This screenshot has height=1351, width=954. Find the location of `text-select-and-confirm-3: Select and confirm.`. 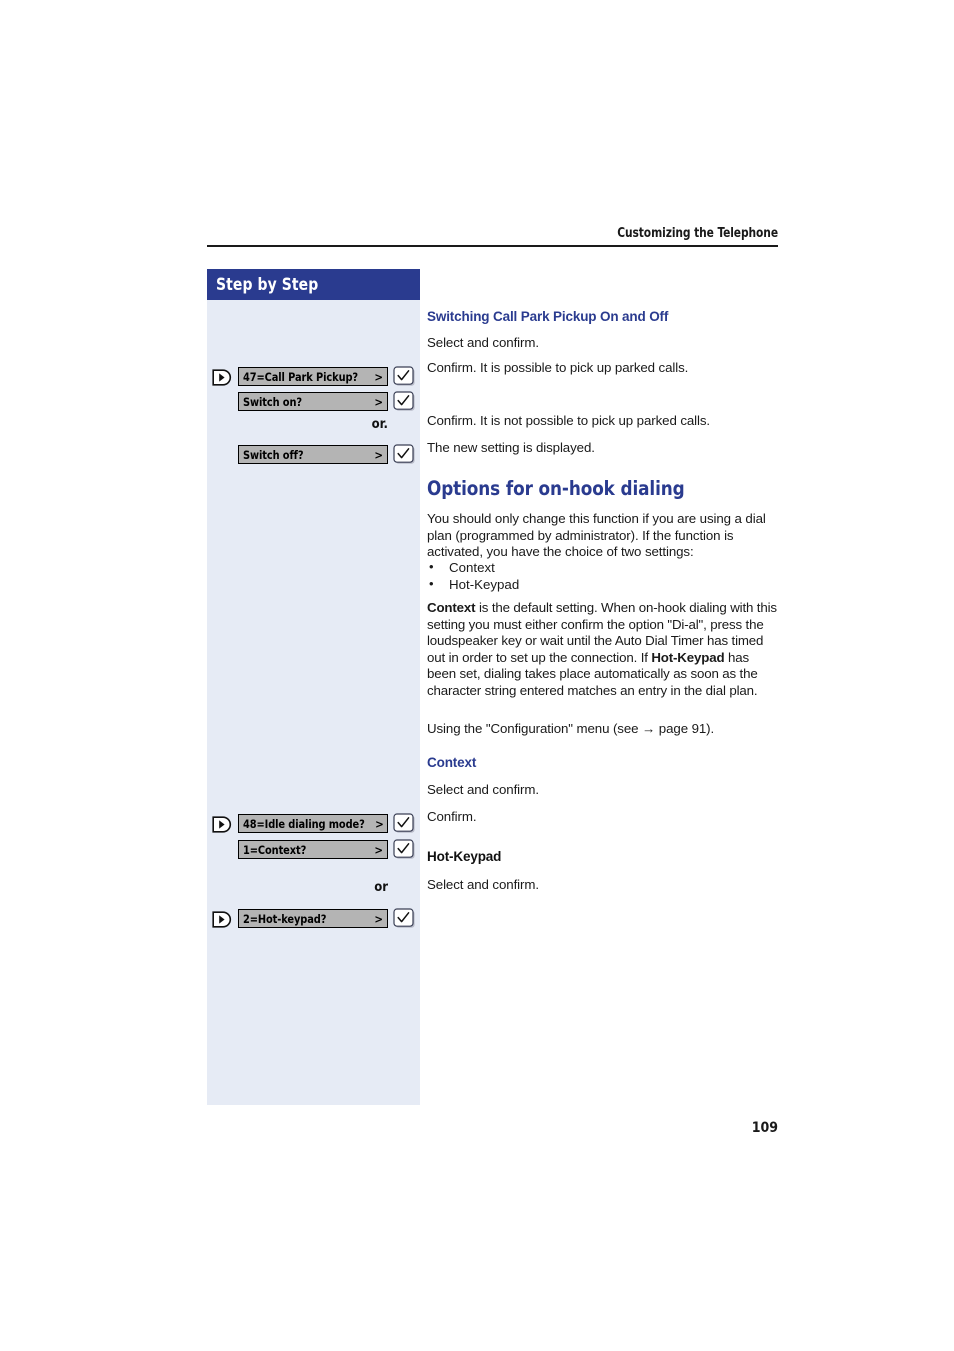

text-select-and-confirm-3: Select and confirm. is located at coordinates (483, 884).